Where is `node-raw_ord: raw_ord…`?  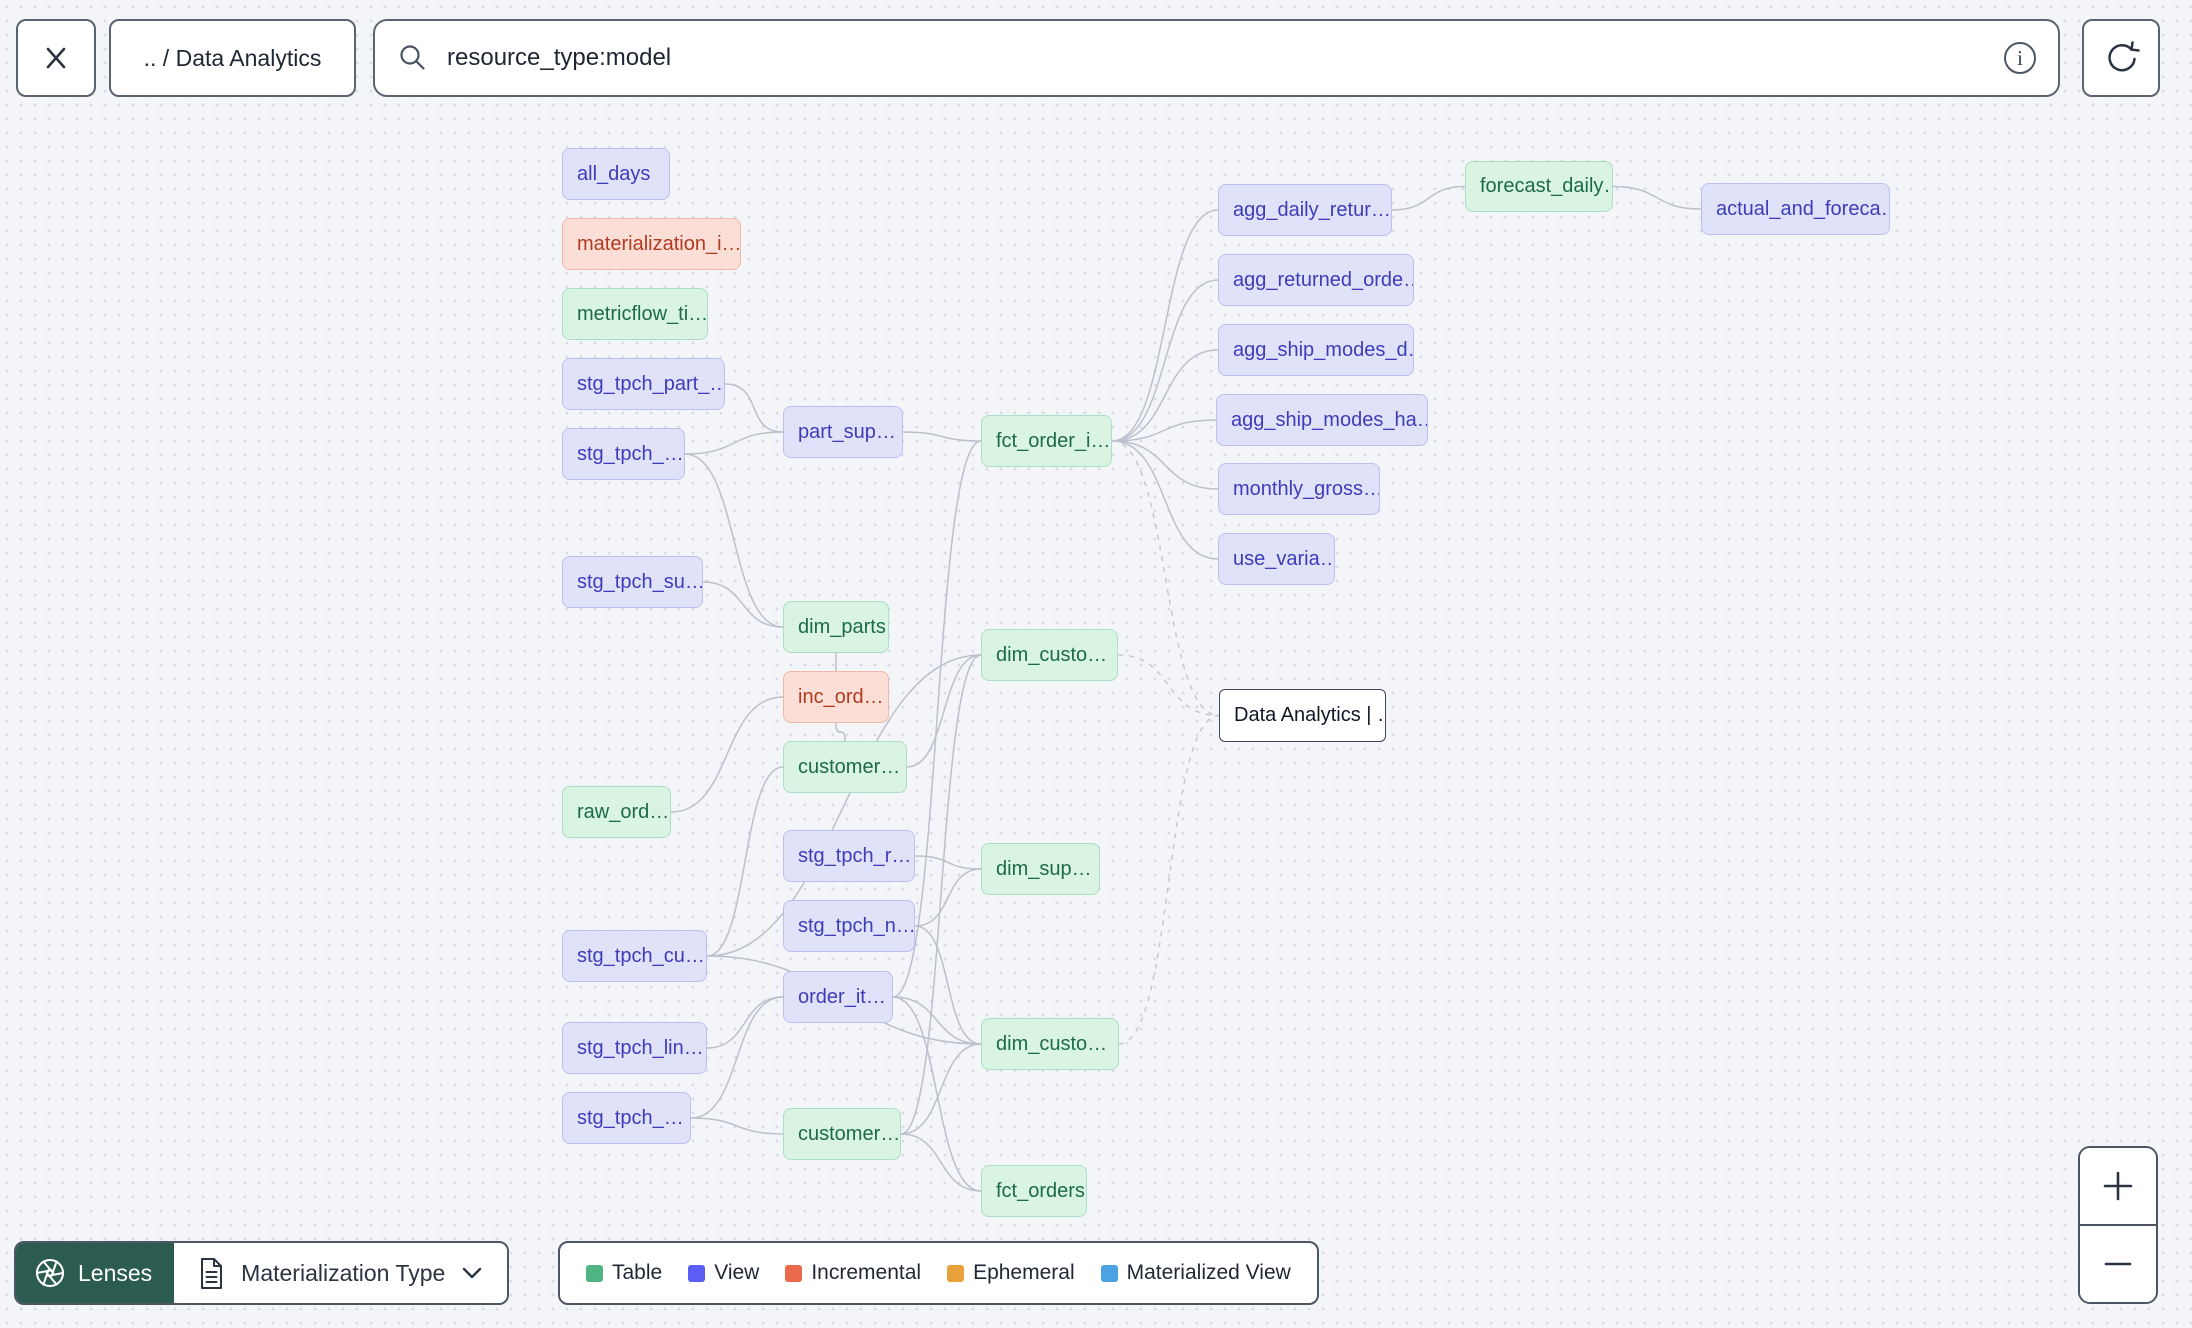 node-raw_ord: raw_ord… is located at coordinates (616, 812).